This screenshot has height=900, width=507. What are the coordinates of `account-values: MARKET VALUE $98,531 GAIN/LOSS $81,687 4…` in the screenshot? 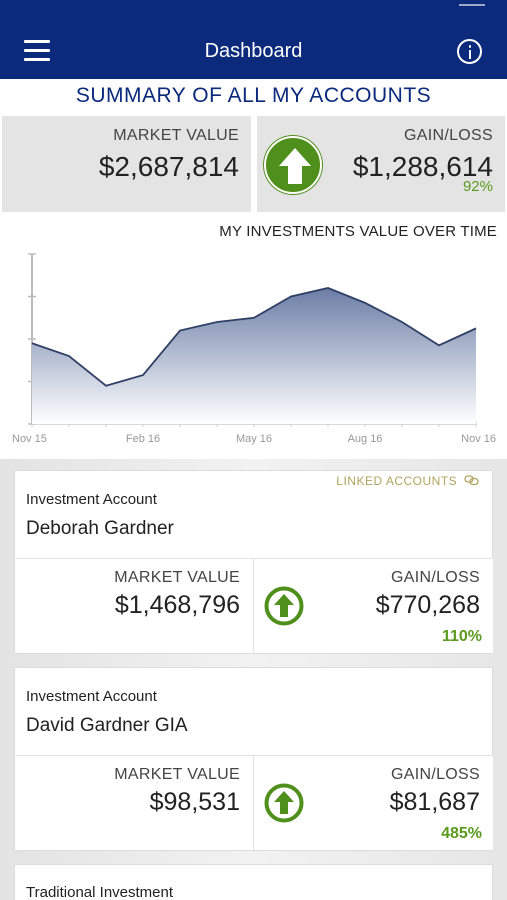 It's located at (254, 802).